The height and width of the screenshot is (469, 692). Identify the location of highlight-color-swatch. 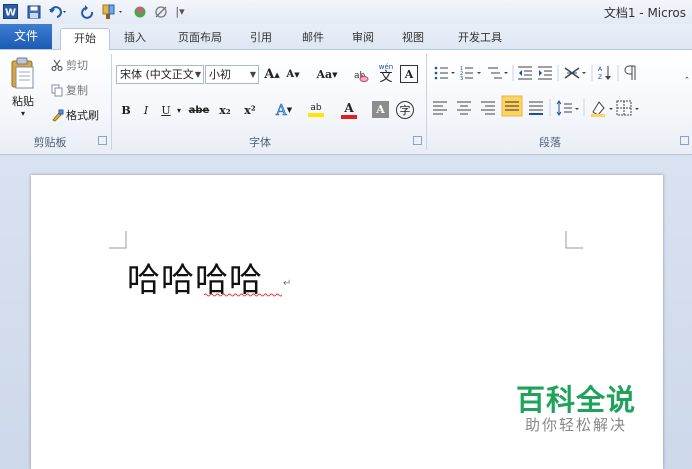
(316, 115).